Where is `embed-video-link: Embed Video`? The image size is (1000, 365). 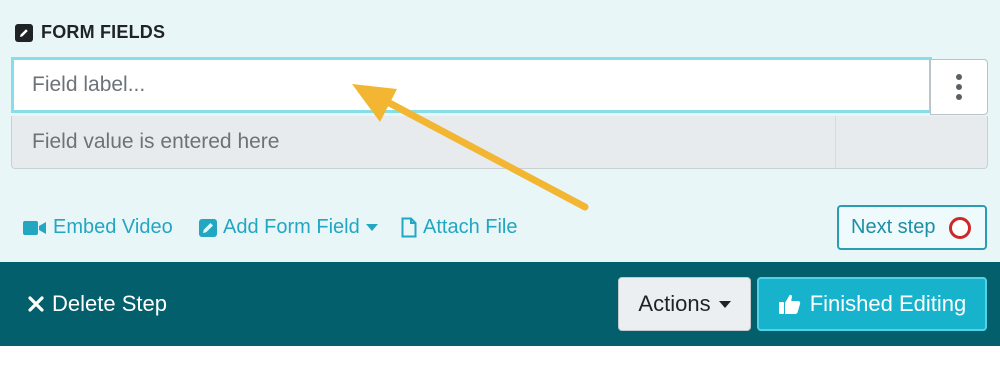
embed-video-link: Embed Video is located at coordinates (98, 227).